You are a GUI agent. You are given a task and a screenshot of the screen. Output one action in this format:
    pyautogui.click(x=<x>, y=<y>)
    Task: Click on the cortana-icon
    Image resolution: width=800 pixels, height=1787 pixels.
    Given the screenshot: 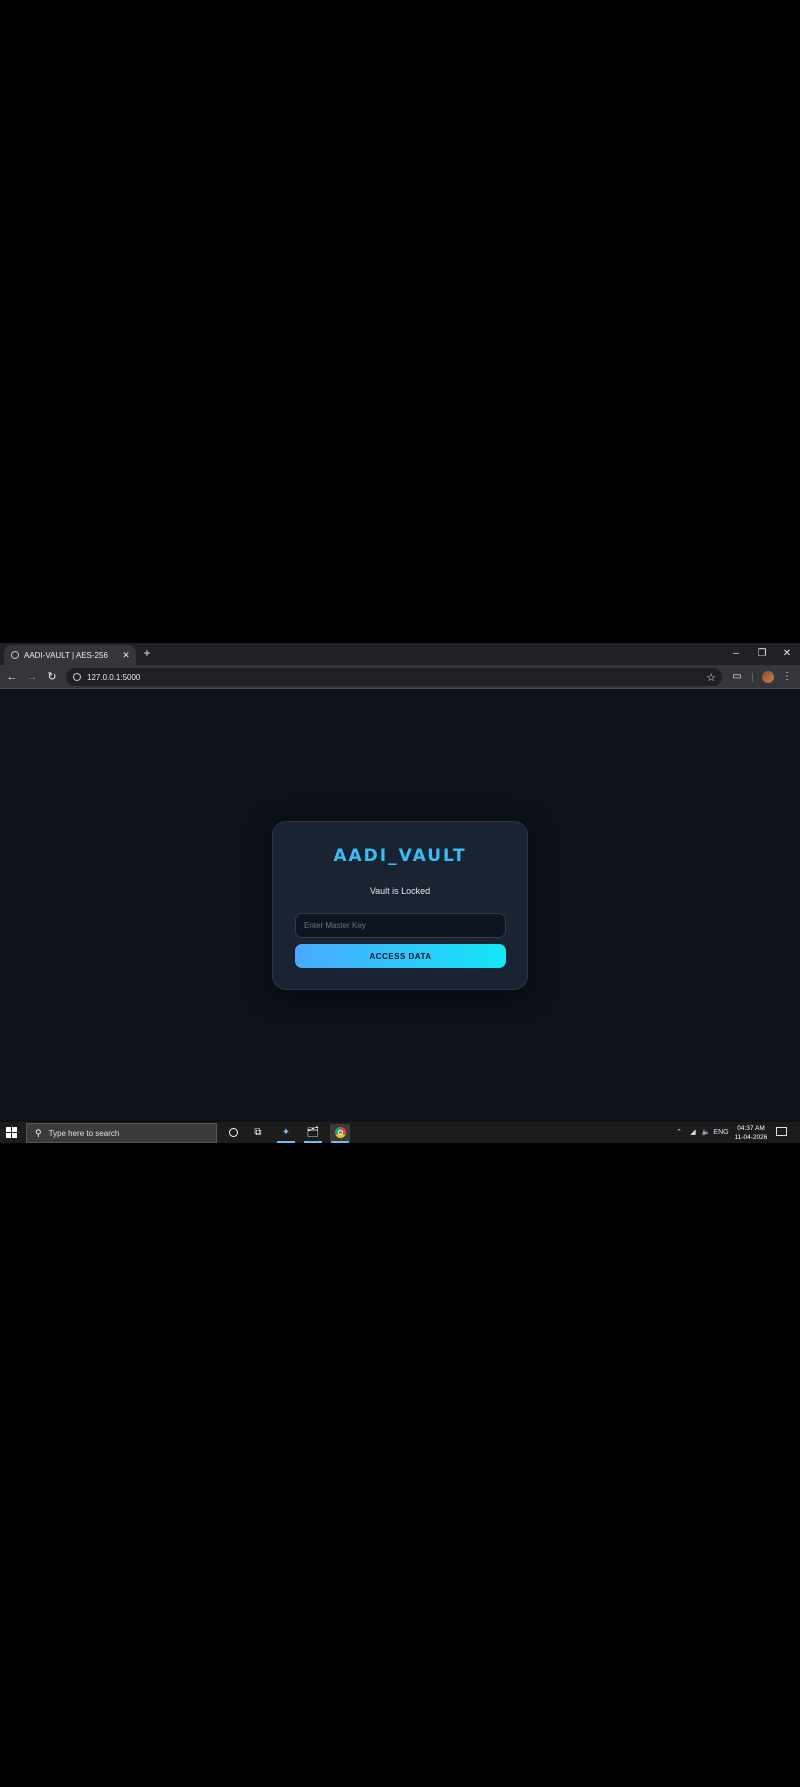 What is the action you would take?
    pyautogui.click(x=233, y=1132)
    